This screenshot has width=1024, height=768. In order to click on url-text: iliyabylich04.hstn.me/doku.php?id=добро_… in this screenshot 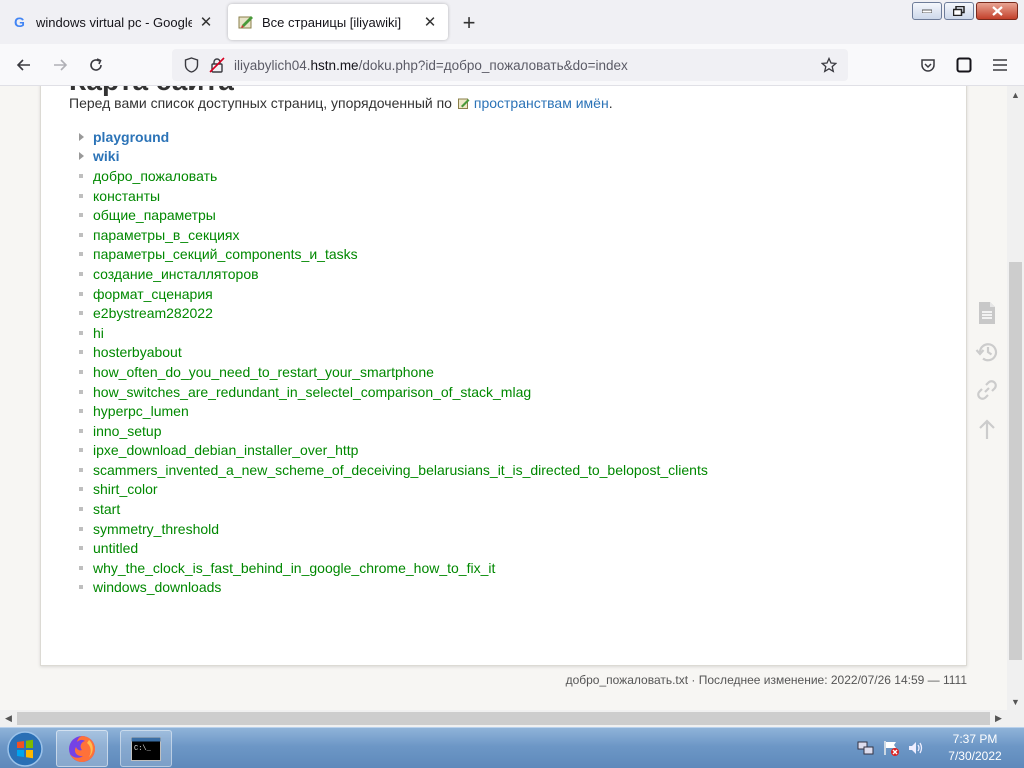, I will do `click(431, 65)`.